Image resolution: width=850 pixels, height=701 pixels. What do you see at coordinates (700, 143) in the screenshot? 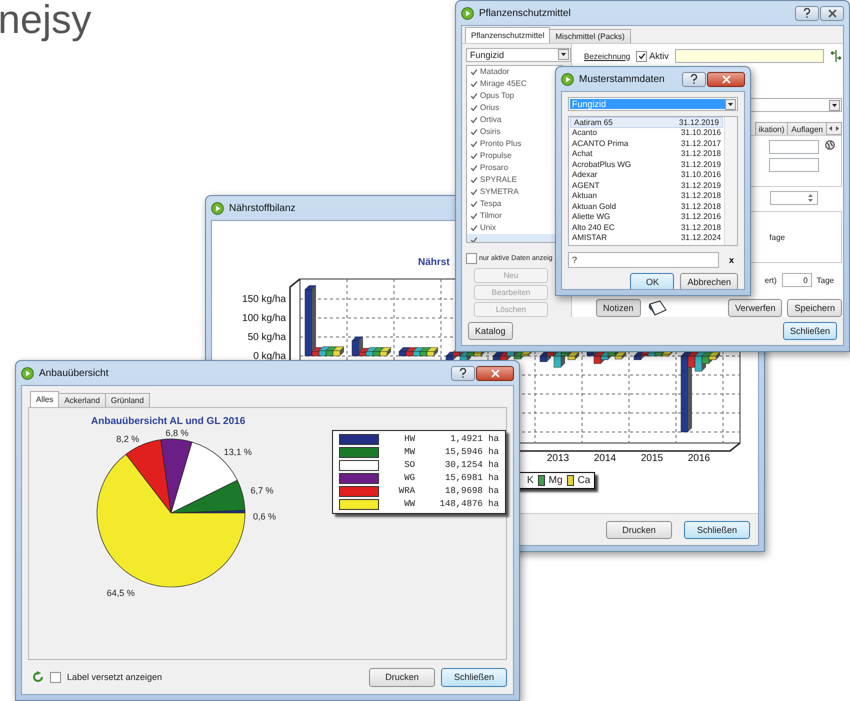
I see `expiry-date: 31.12.2017` at bounding box center [700, 143].